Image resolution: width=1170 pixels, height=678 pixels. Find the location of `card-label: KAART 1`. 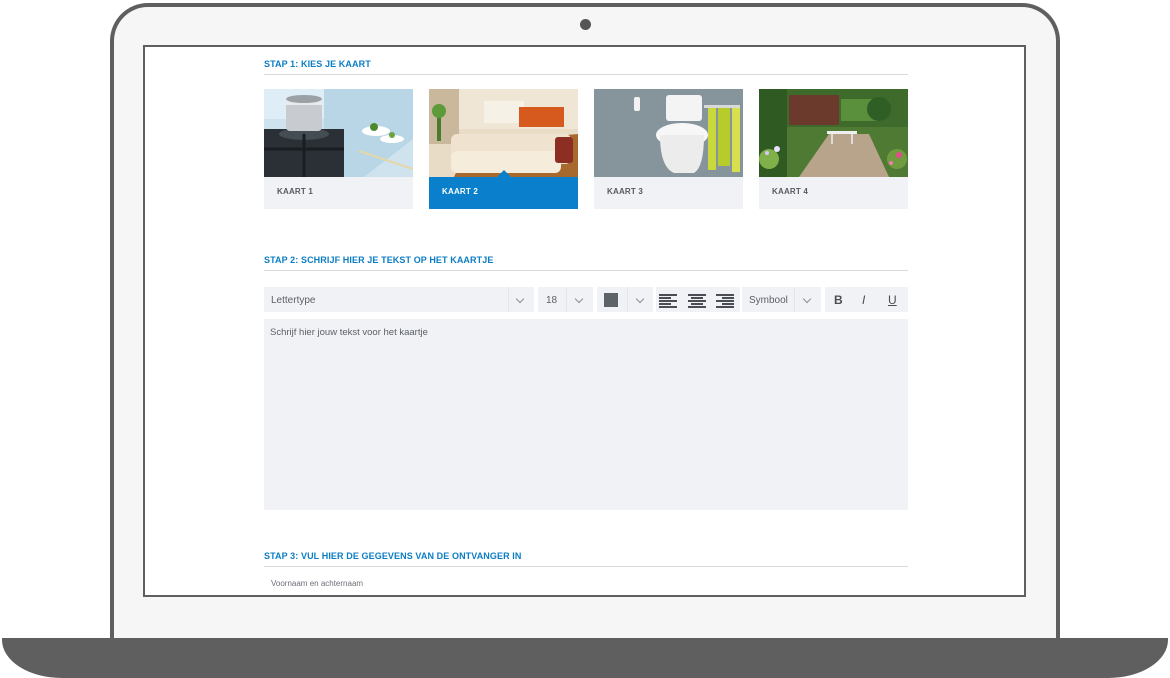

card-label: KAART 1 is located at coordinates (295, 191).